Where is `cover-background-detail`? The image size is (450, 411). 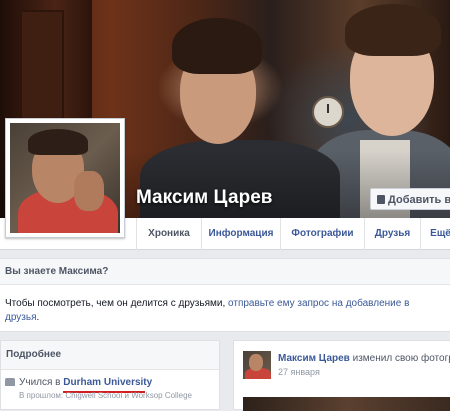 cover-background-detail is located at coordinates (42, 67).